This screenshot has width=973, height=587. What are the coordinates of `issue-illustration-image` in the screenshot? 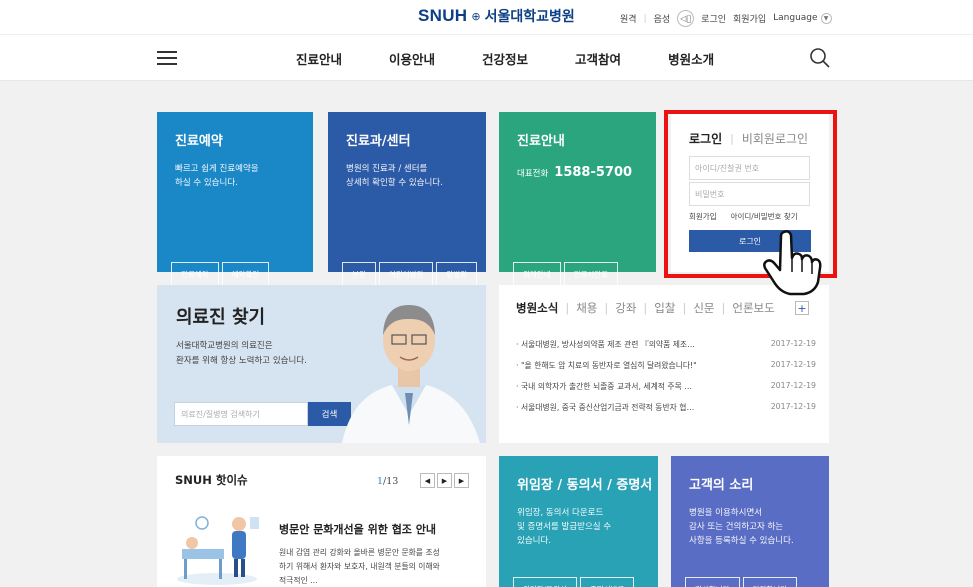 It's located at (217, 548).